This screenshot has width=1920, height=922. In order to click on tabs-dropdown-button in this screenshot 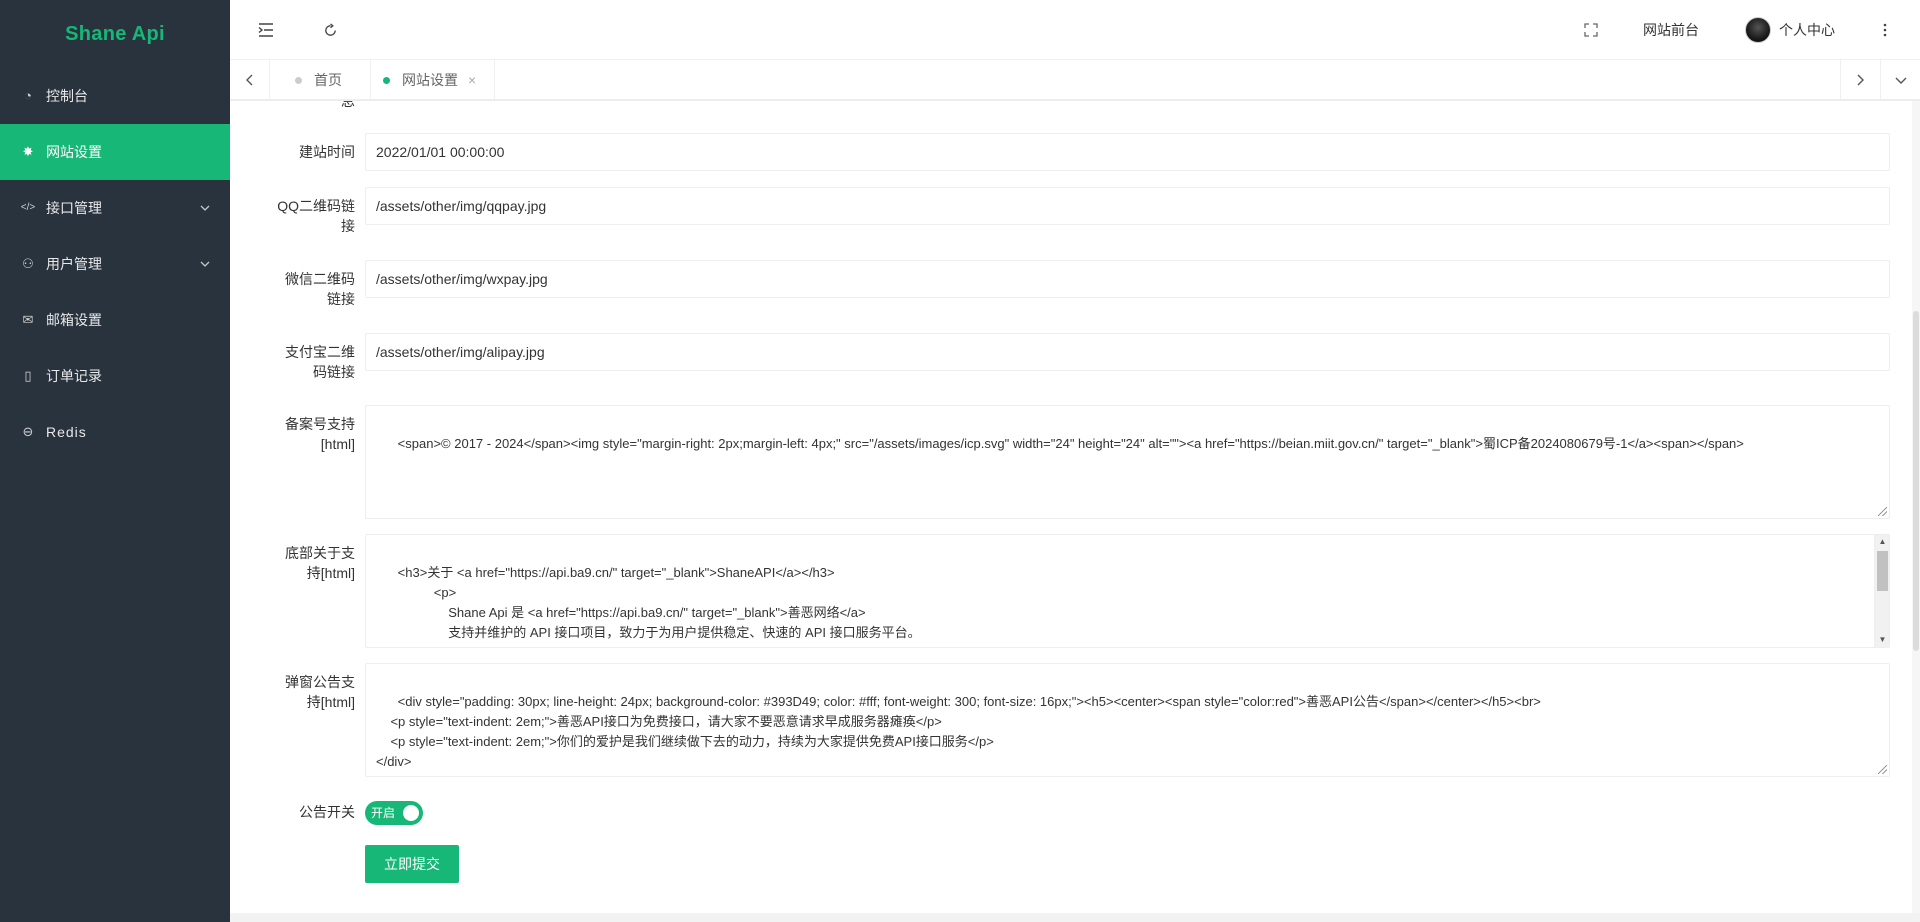, I will do `click(1900, 80)`.